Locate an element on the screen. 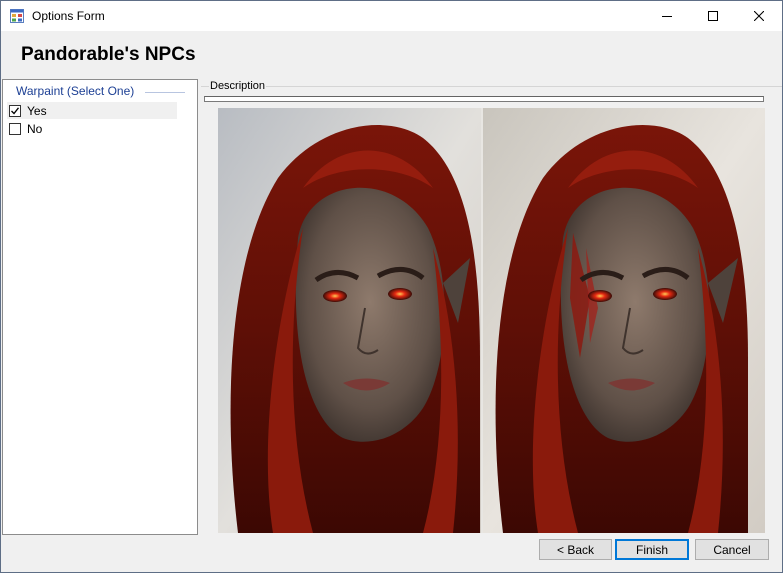 The height and width of the screenshot is (573, 783). maximize-icon is located at coordinates (713, 16).